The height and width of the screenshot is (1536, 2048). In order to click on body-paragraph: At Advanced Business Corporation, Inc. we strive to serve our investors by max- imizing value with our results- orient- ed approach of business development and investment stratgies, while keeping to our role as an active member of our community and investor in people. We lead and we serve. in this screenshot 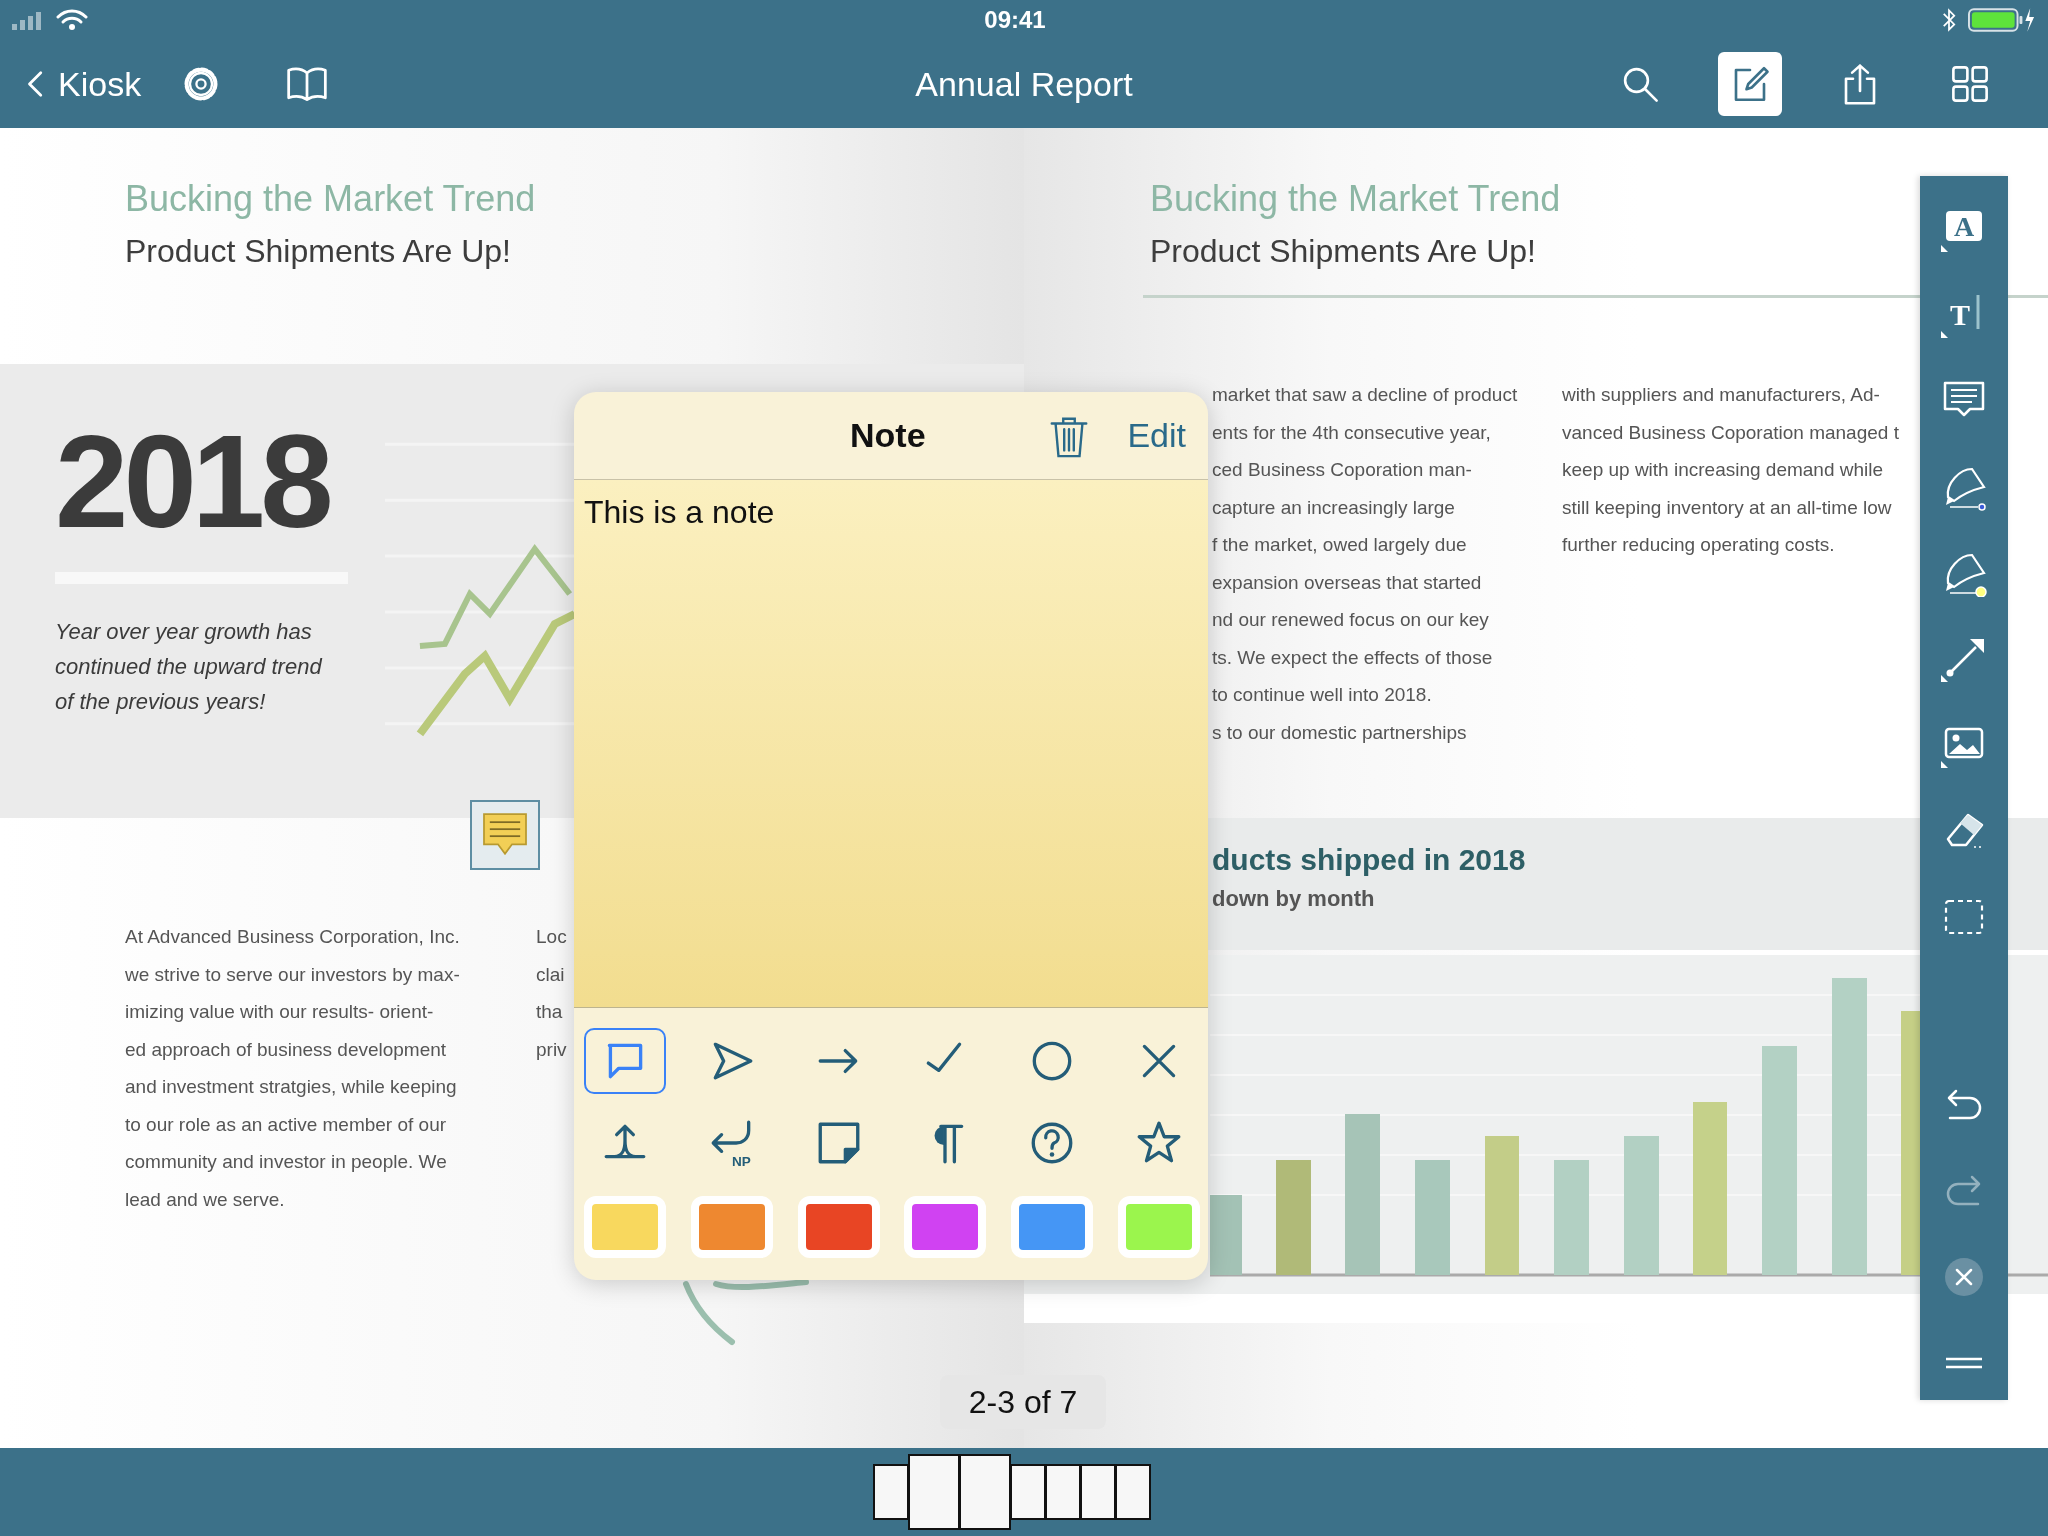, I will do `click(293, 1068)`.